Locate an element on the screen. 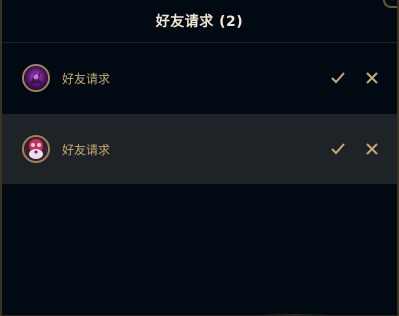  panel-title: 好友请求 (2) is located at coordinates (199, 22).